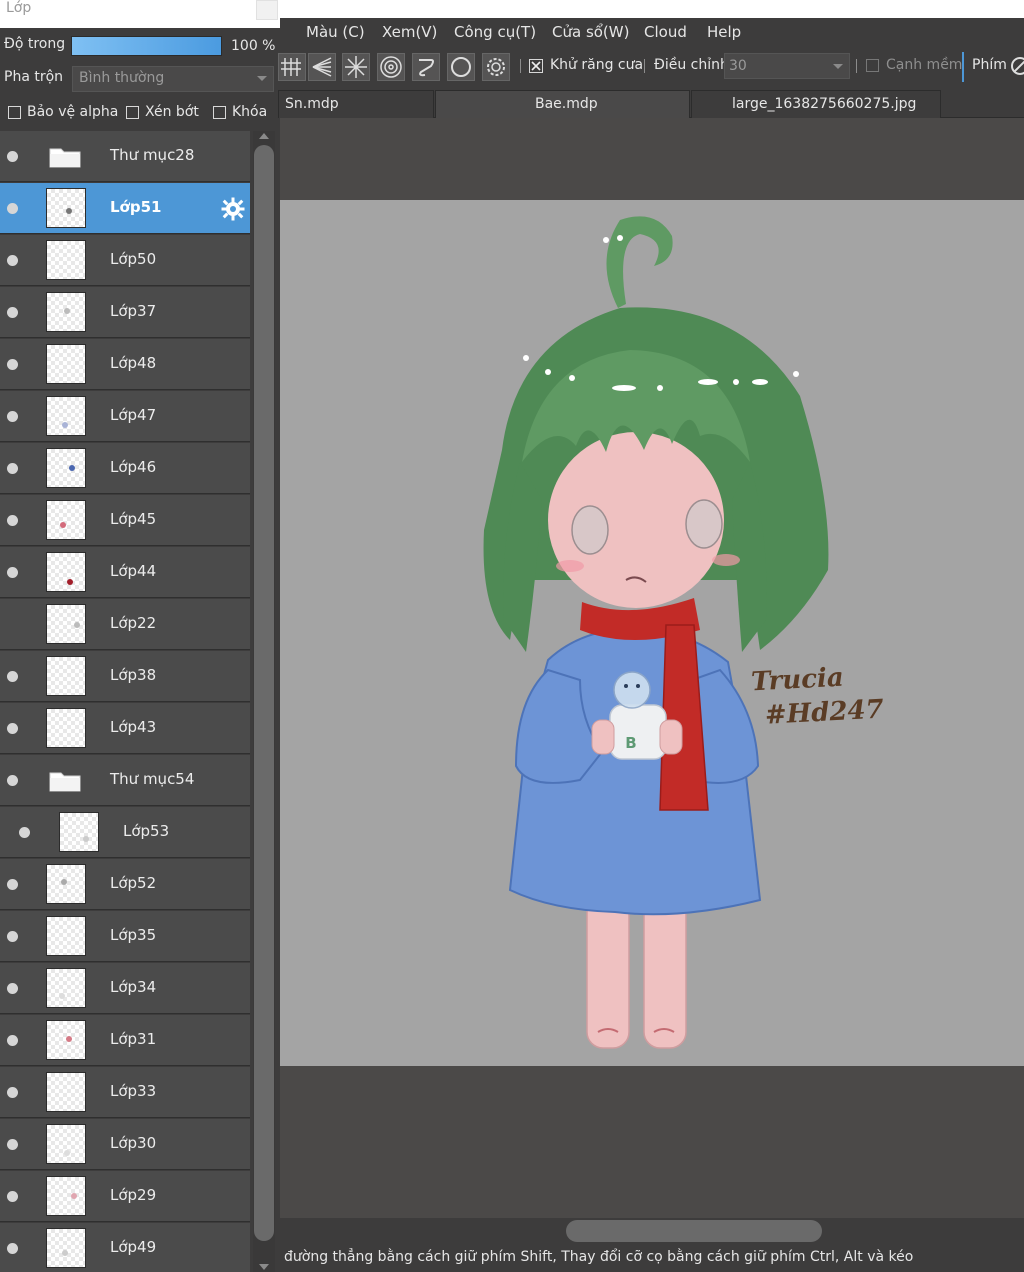  What do you see at coordinates (125, 676) in the screenshot?
I see `layer-row: Lớp38` at bounding box center [125, 676].